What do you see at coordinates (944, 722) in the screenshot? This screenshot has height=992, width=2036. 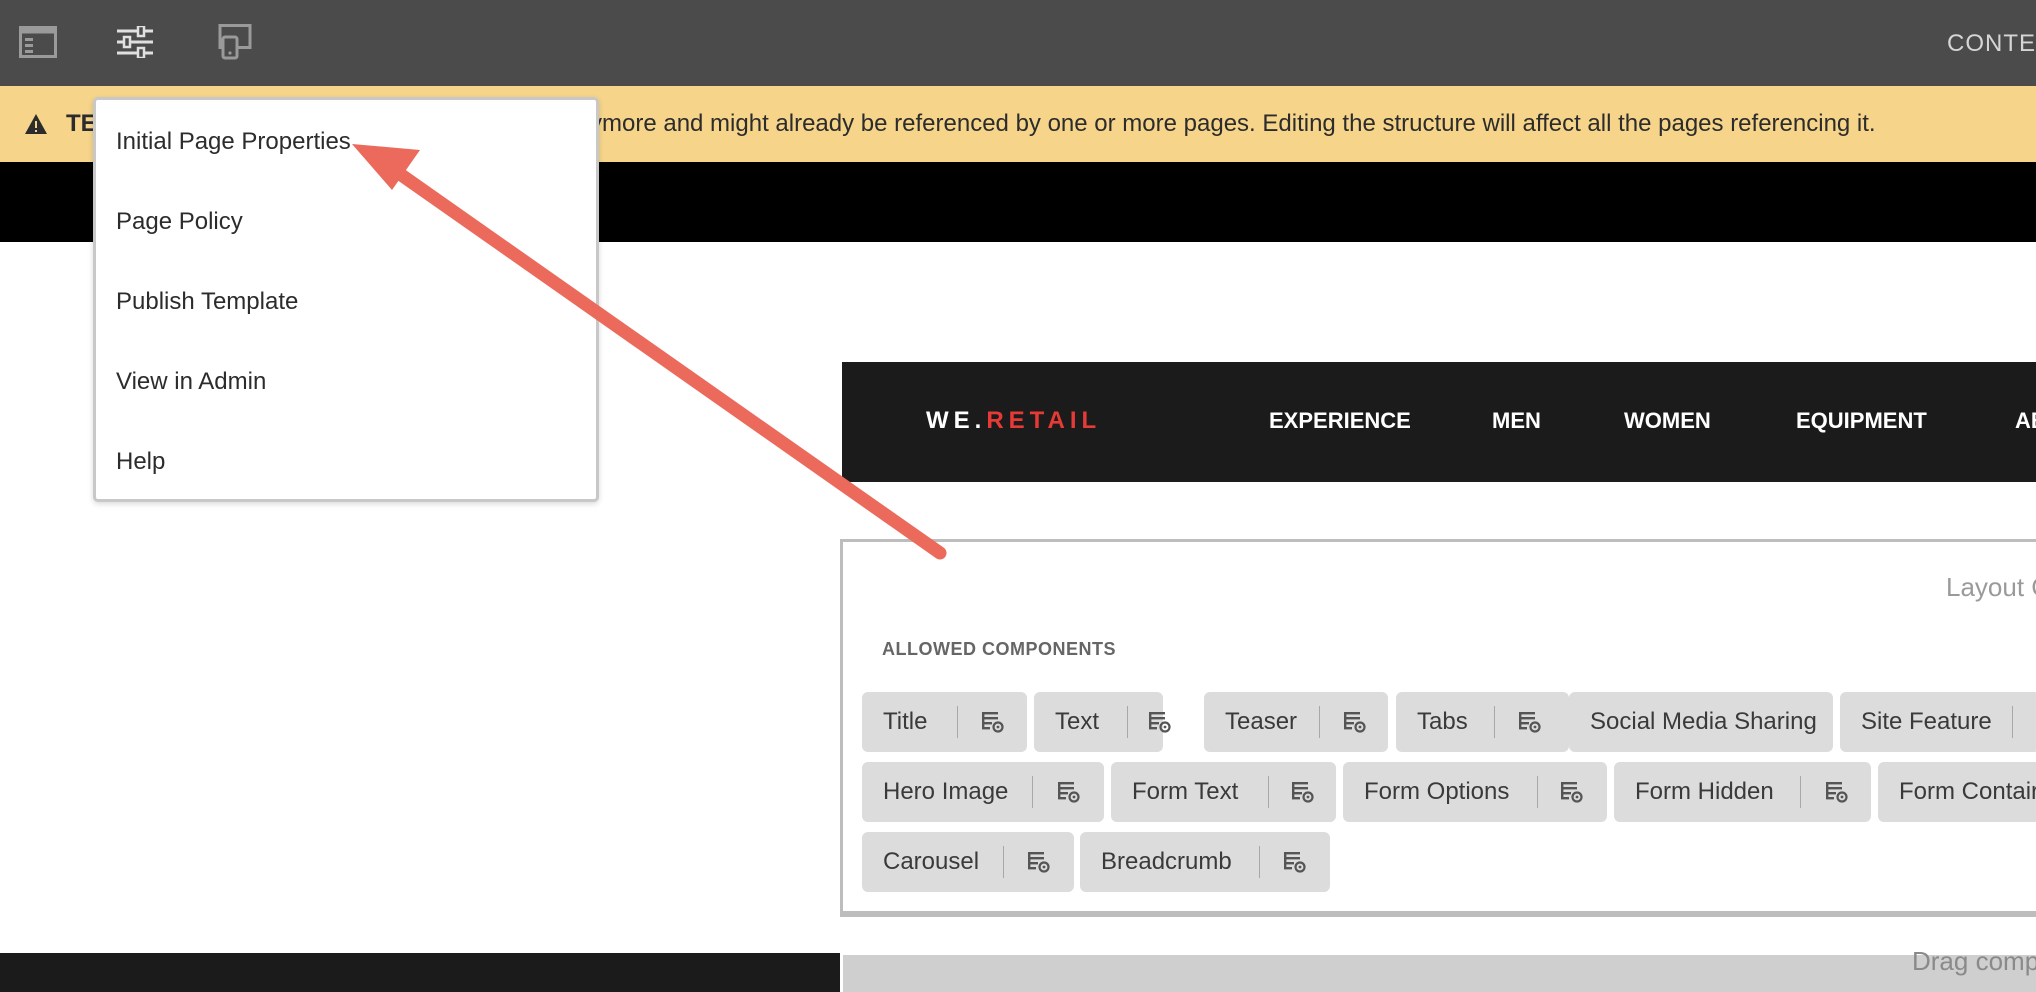 I see `component-title: Title` at bounding box center [944, 722].